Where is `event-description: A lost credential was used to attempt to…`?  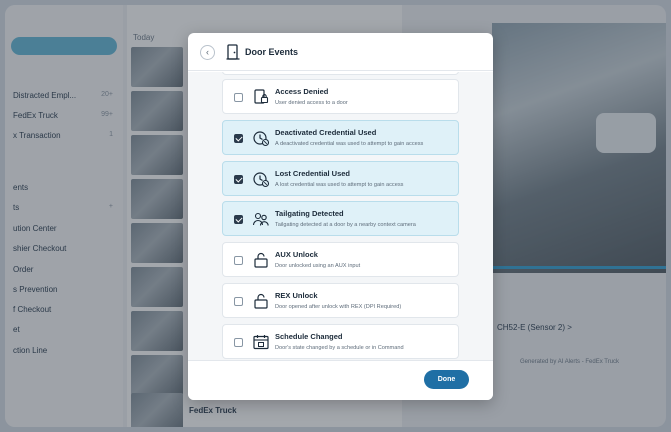
event-description: A lost credential was used to attempt to… is located at coordinates (339, 185).